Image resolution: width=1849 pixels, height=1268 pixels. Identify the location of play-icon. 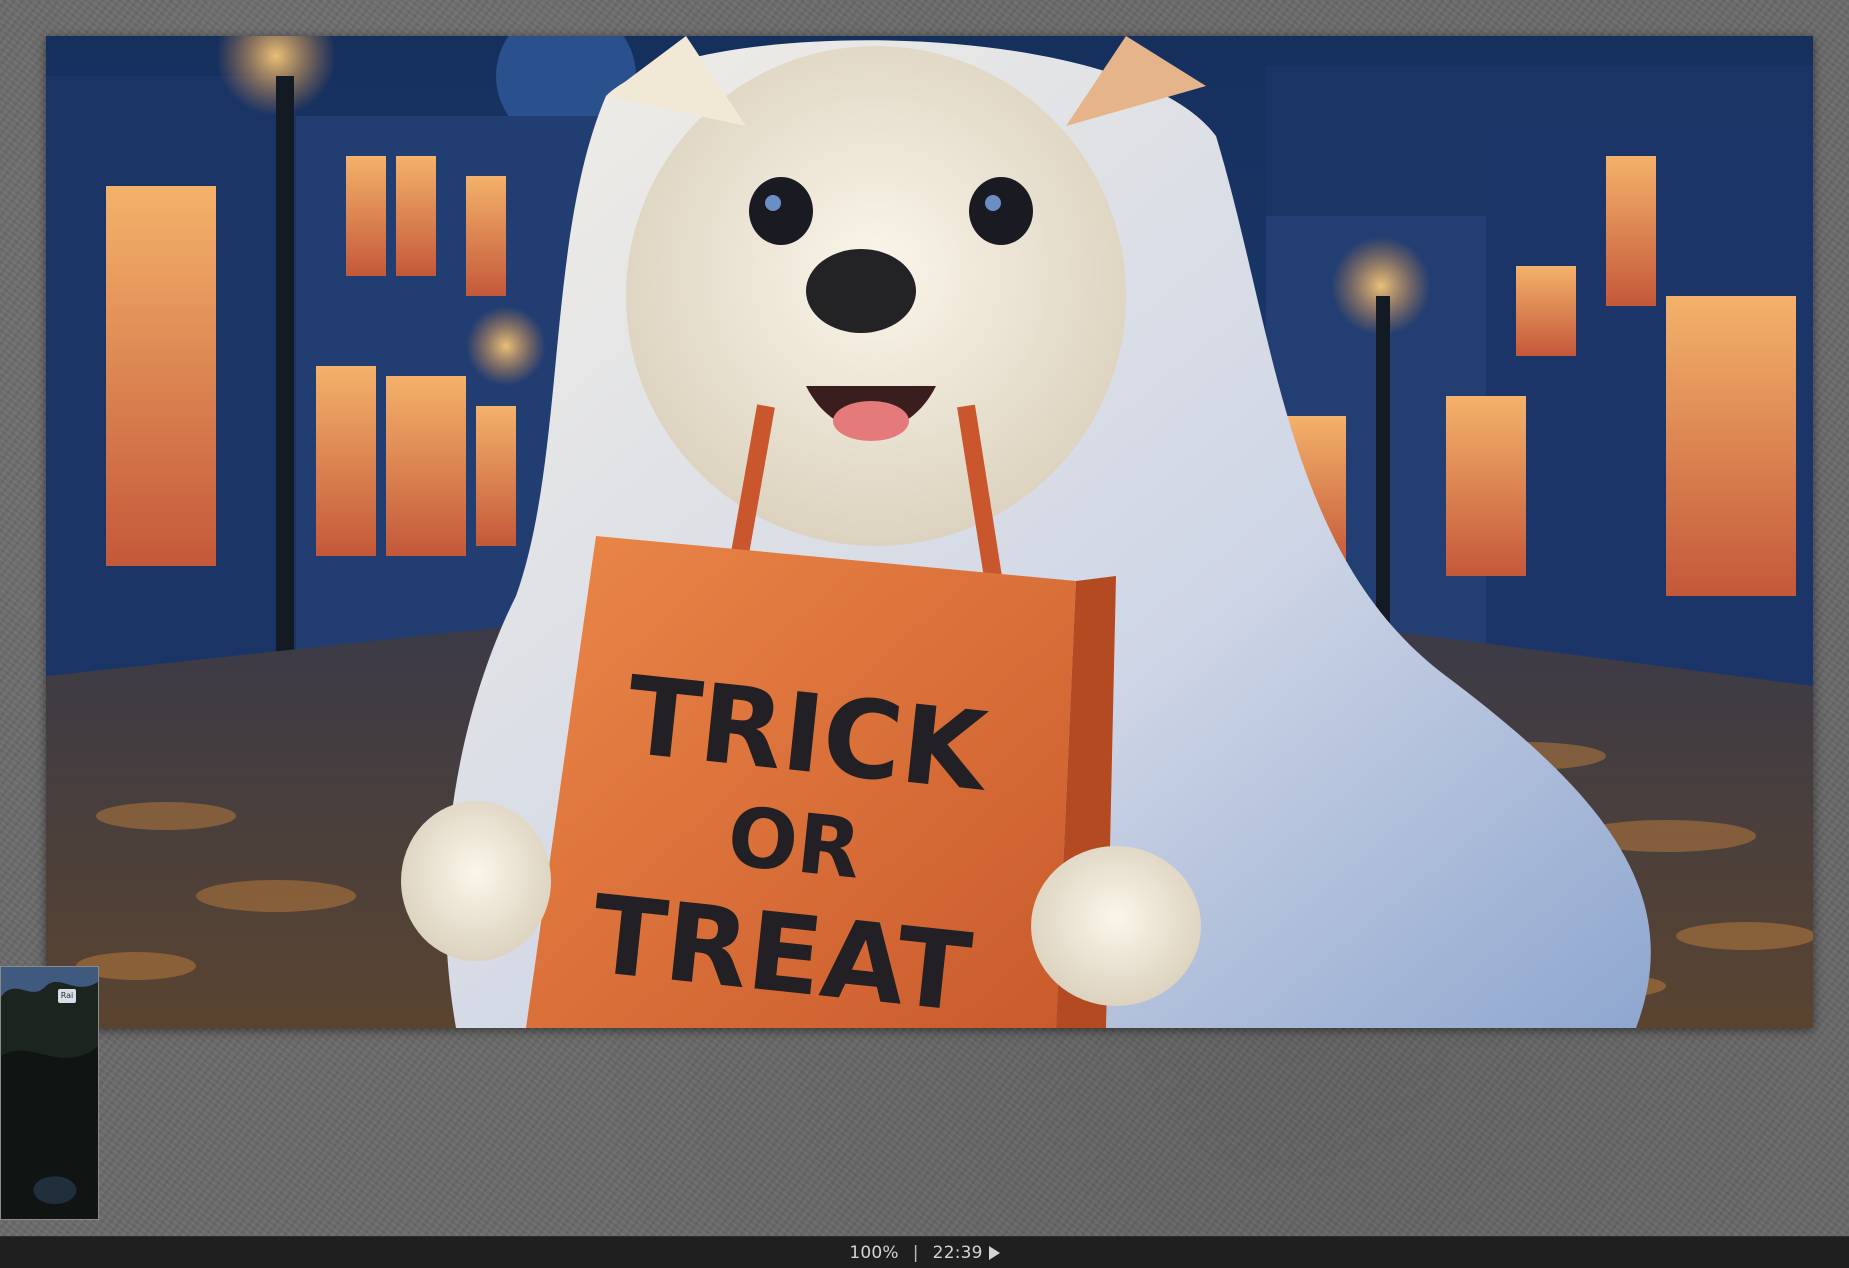
(994, 1252).